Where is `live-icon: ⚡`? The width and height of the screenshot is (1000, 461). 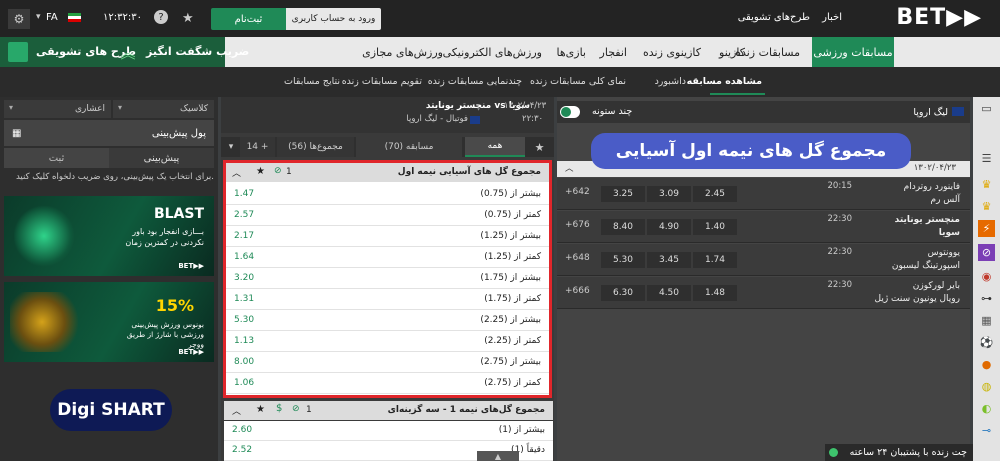
live-icon: ⚡ is located at coordinates (986, 228).